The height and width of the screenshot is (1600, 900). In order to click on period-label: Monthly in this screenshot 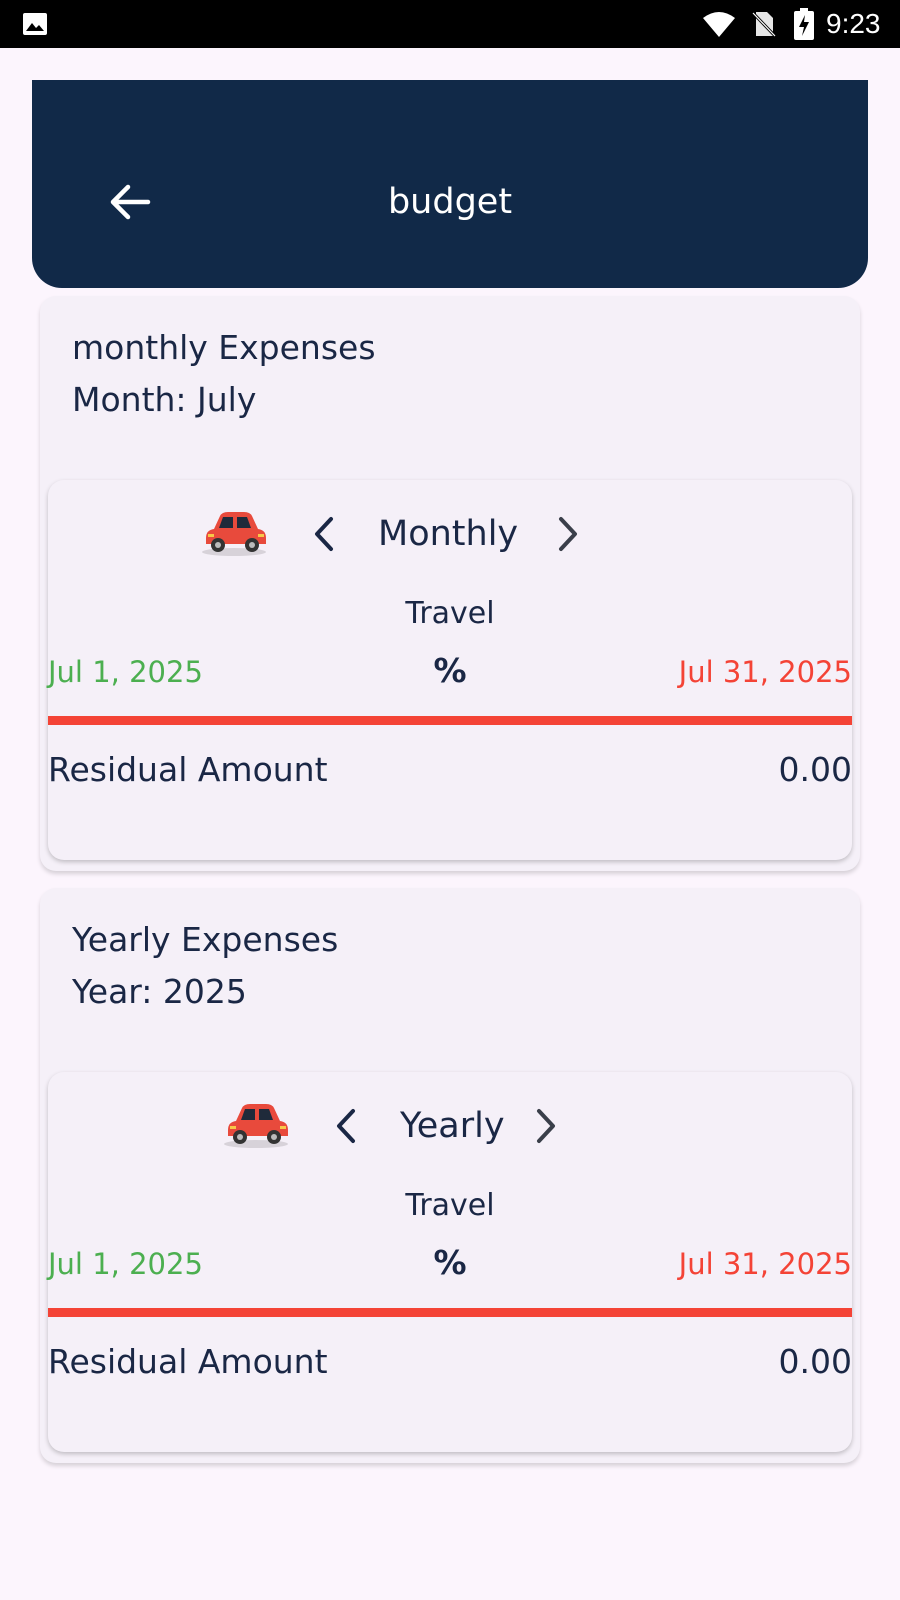, I will do `click(448, 534)`.